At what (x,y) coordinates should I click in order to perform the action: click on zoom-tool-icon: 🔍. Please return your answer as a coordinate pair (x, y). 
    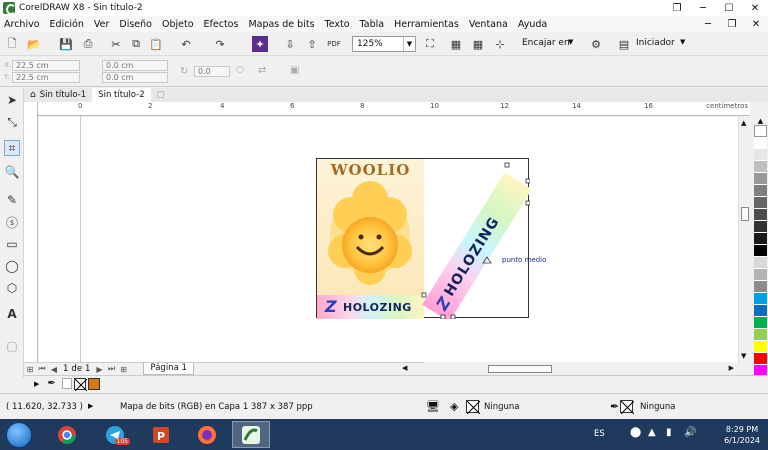
    Looking at the image, I should click on (12, 172).